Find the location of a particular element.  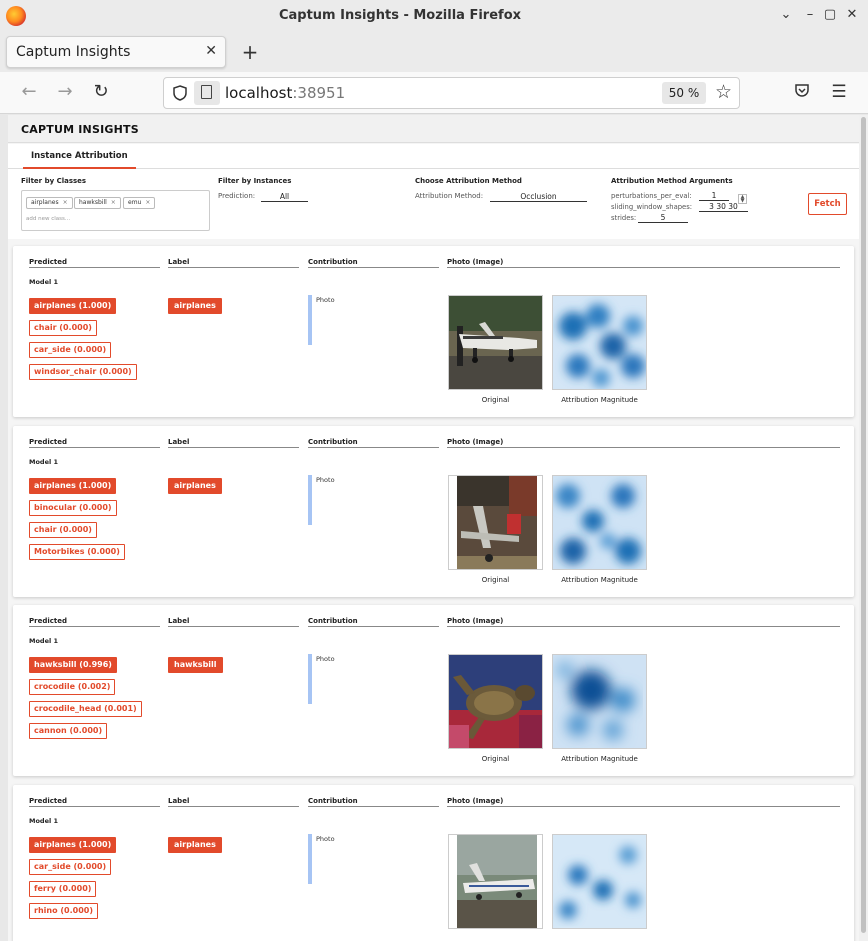

arg-label-strides: strides: is located at coordinates (624, 218).